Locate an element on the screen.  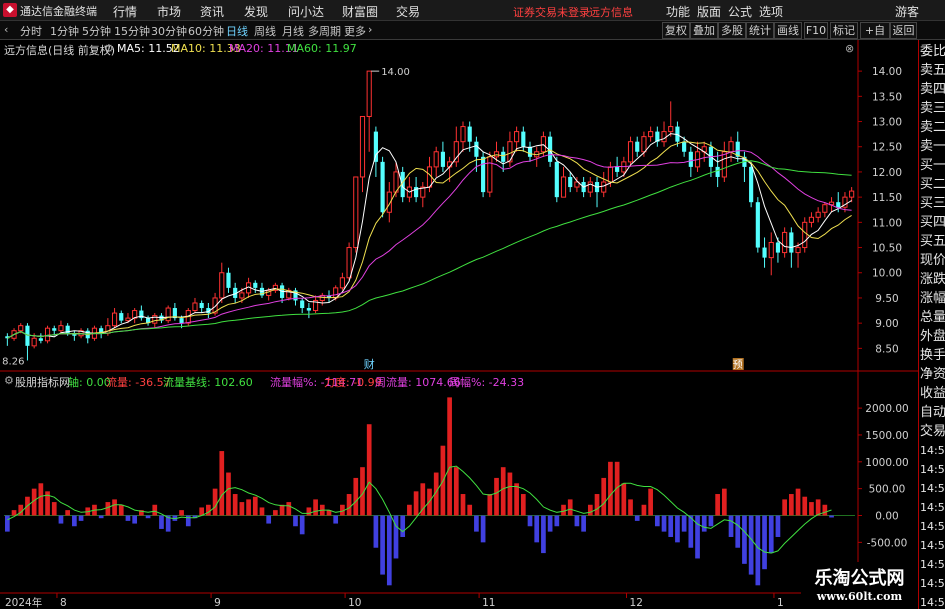
side-panel-item: 卖五 is located at coordinates (932, 70).